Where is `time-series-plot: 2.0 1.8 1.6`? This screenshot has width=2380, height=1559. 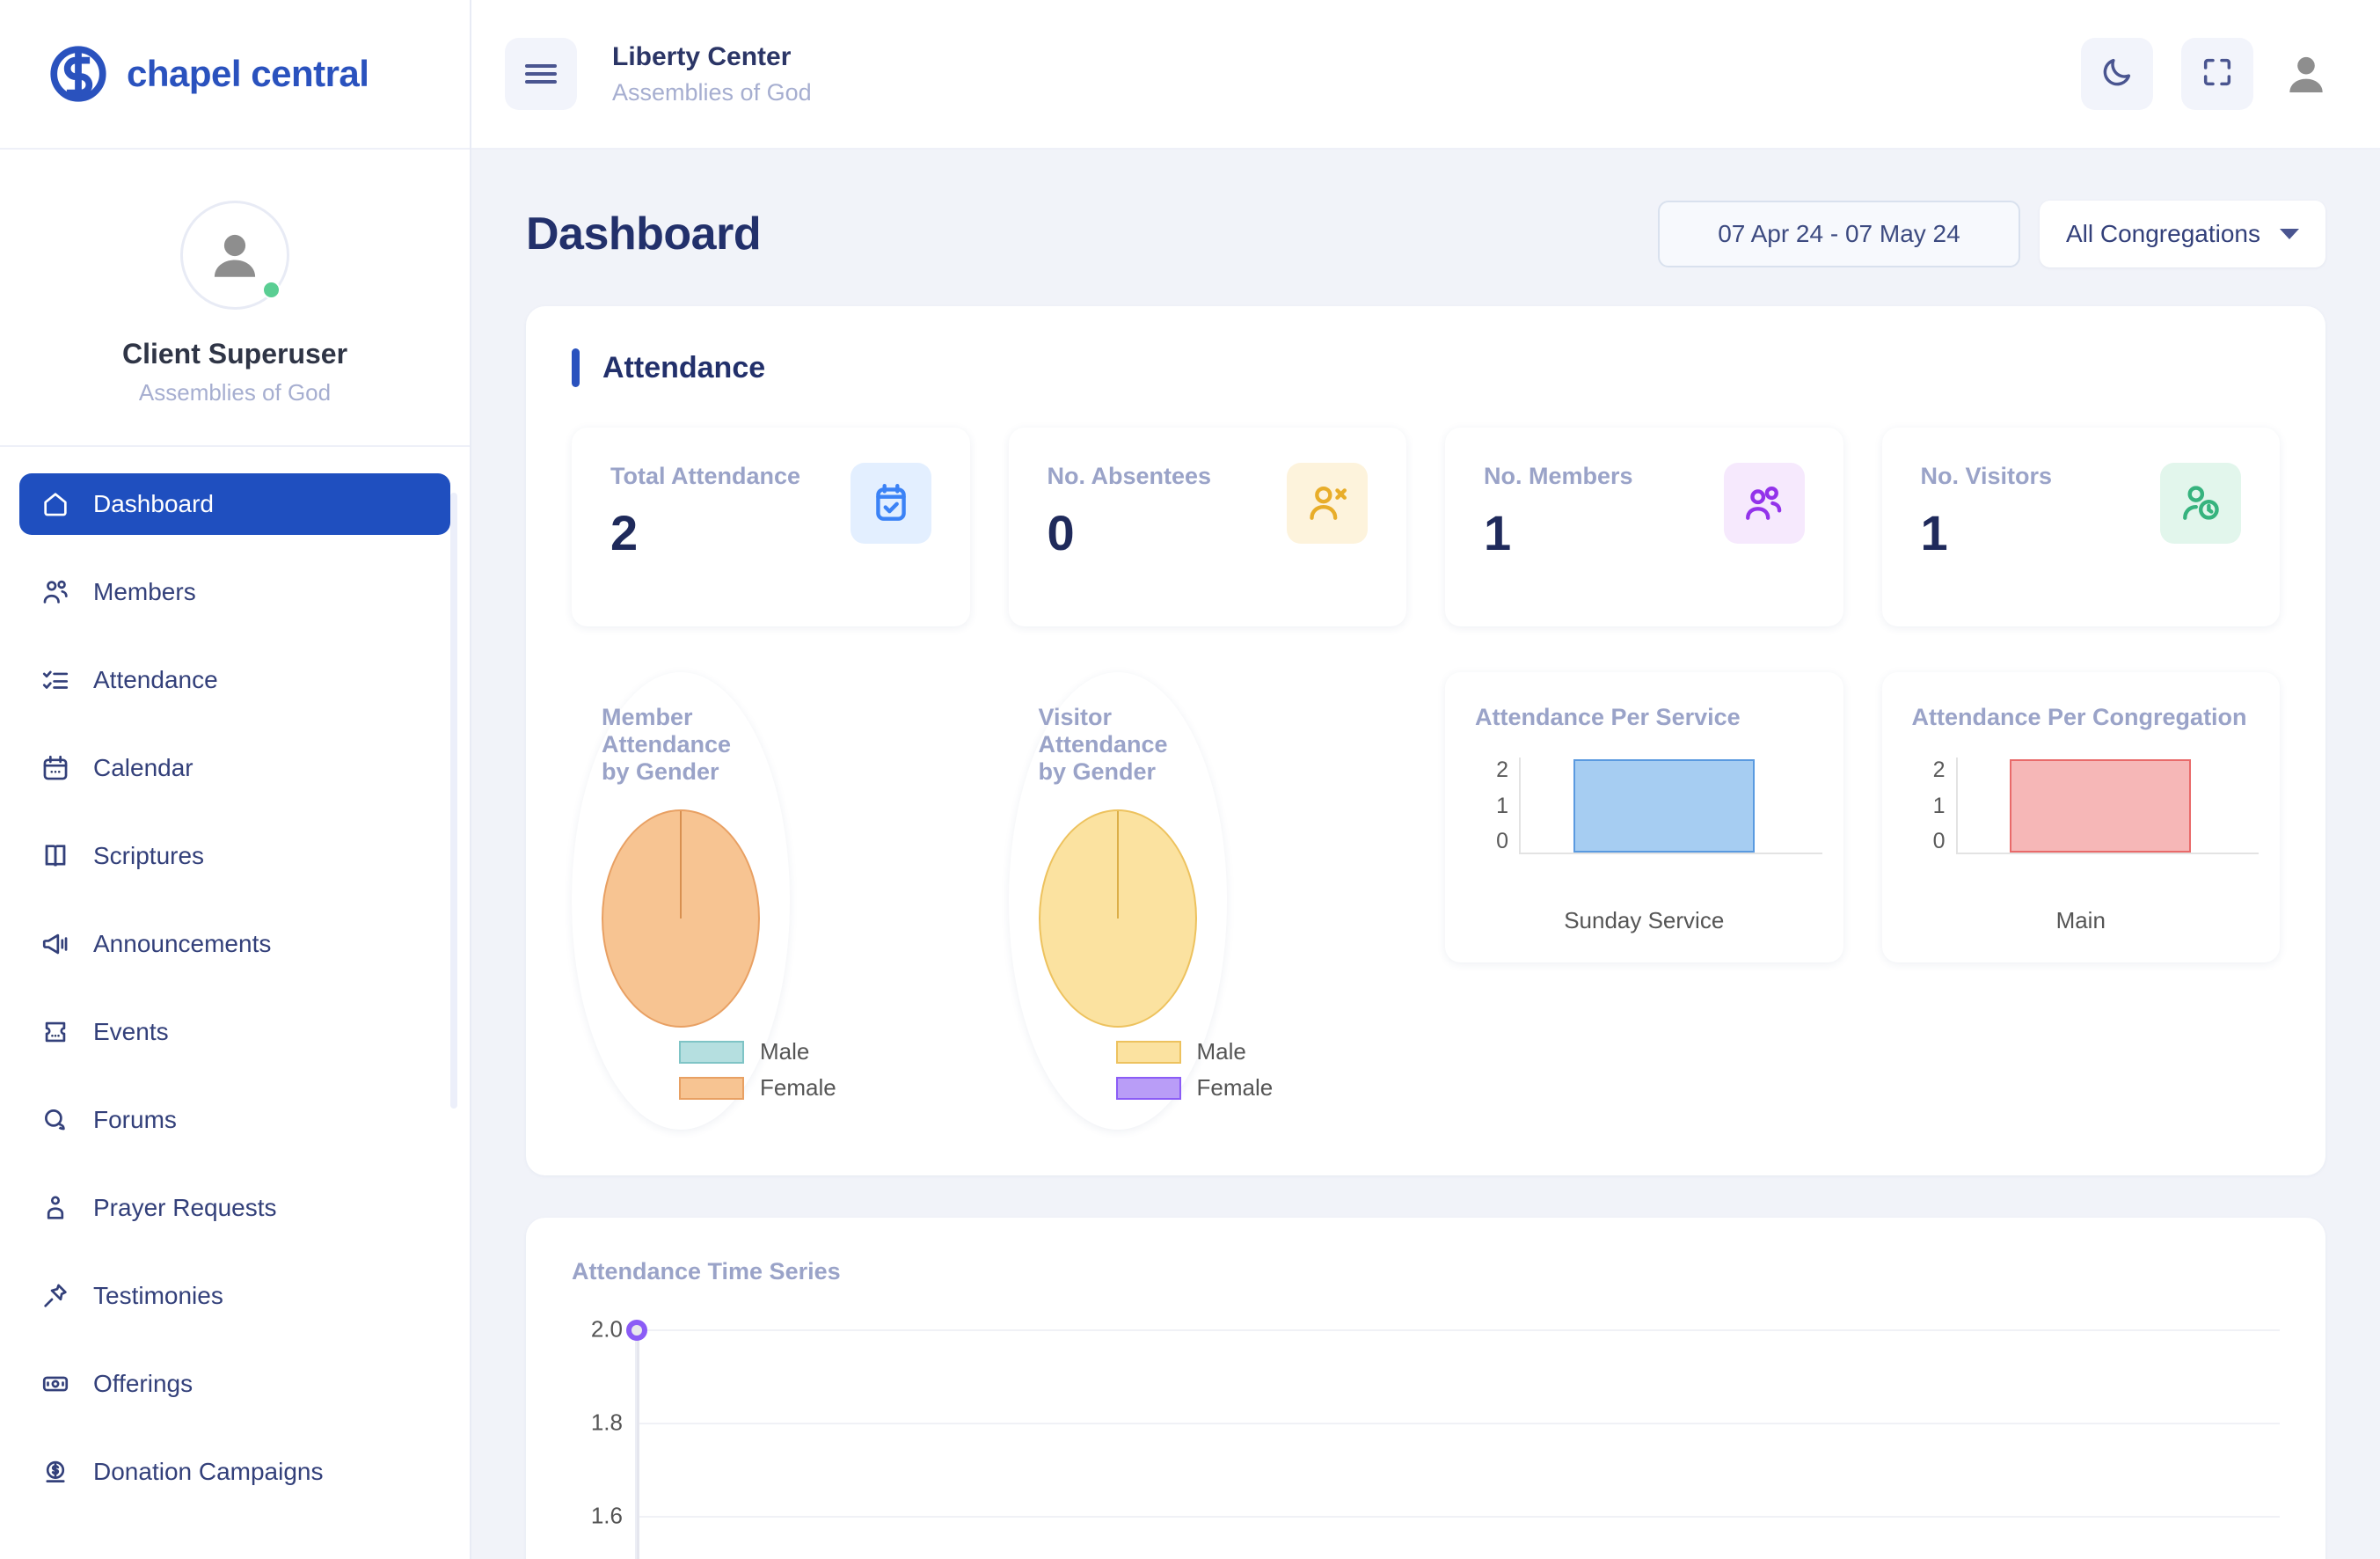
time-series-plot: 2.0 1.8 1.6 is located at coordinates (1426, 1437).